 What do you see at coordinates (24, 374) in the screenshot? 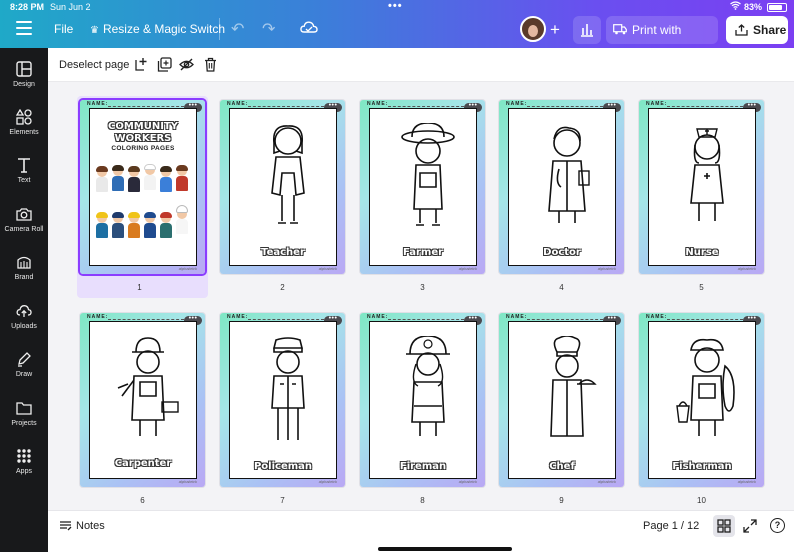
I see `sidebar-item-label: Draw` at bounding box center [24, 374].